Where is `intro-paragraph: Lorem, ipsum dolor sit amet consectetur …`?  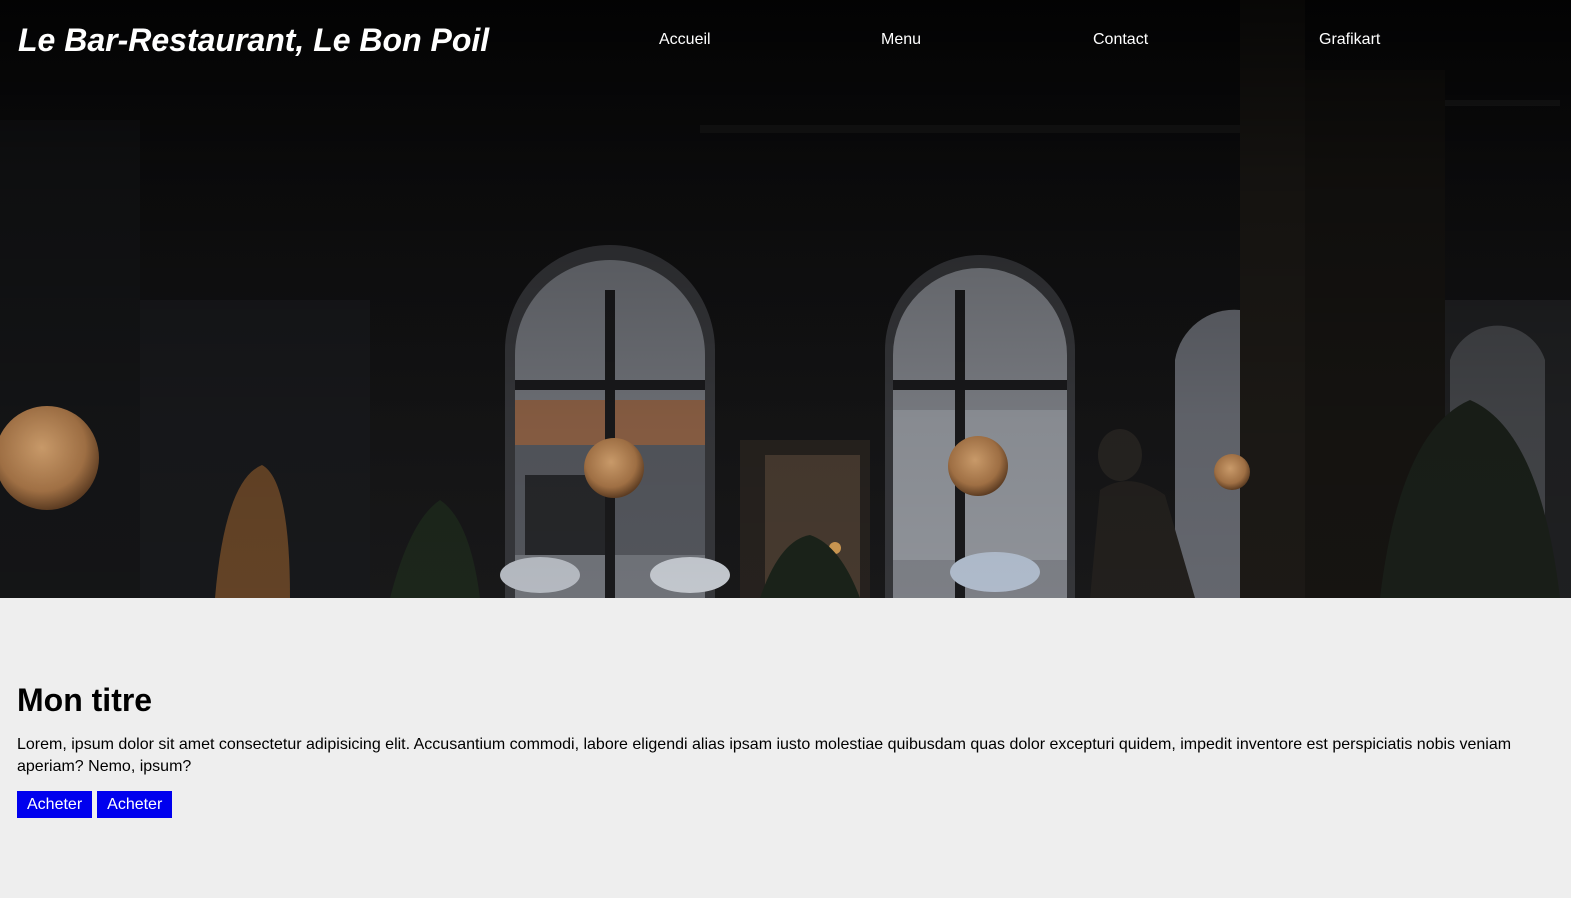 intro-paragraph: Lorem, ipsum dolor sit amet consectetur … is located at coordinates (764, 755).